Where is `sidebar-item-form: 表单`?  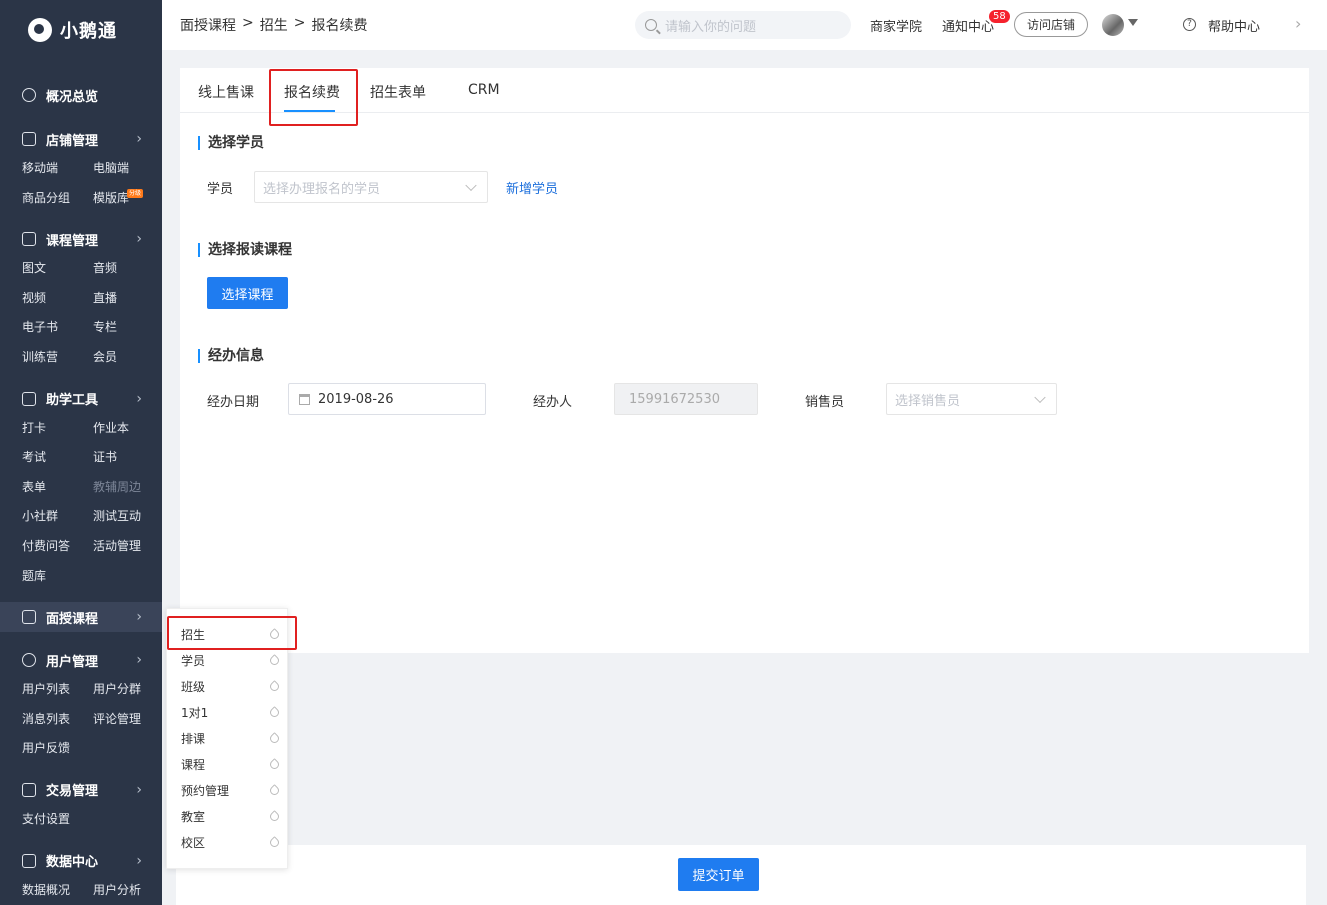 sidebar-item-form: 表单 is located at coordinates (57, 488).